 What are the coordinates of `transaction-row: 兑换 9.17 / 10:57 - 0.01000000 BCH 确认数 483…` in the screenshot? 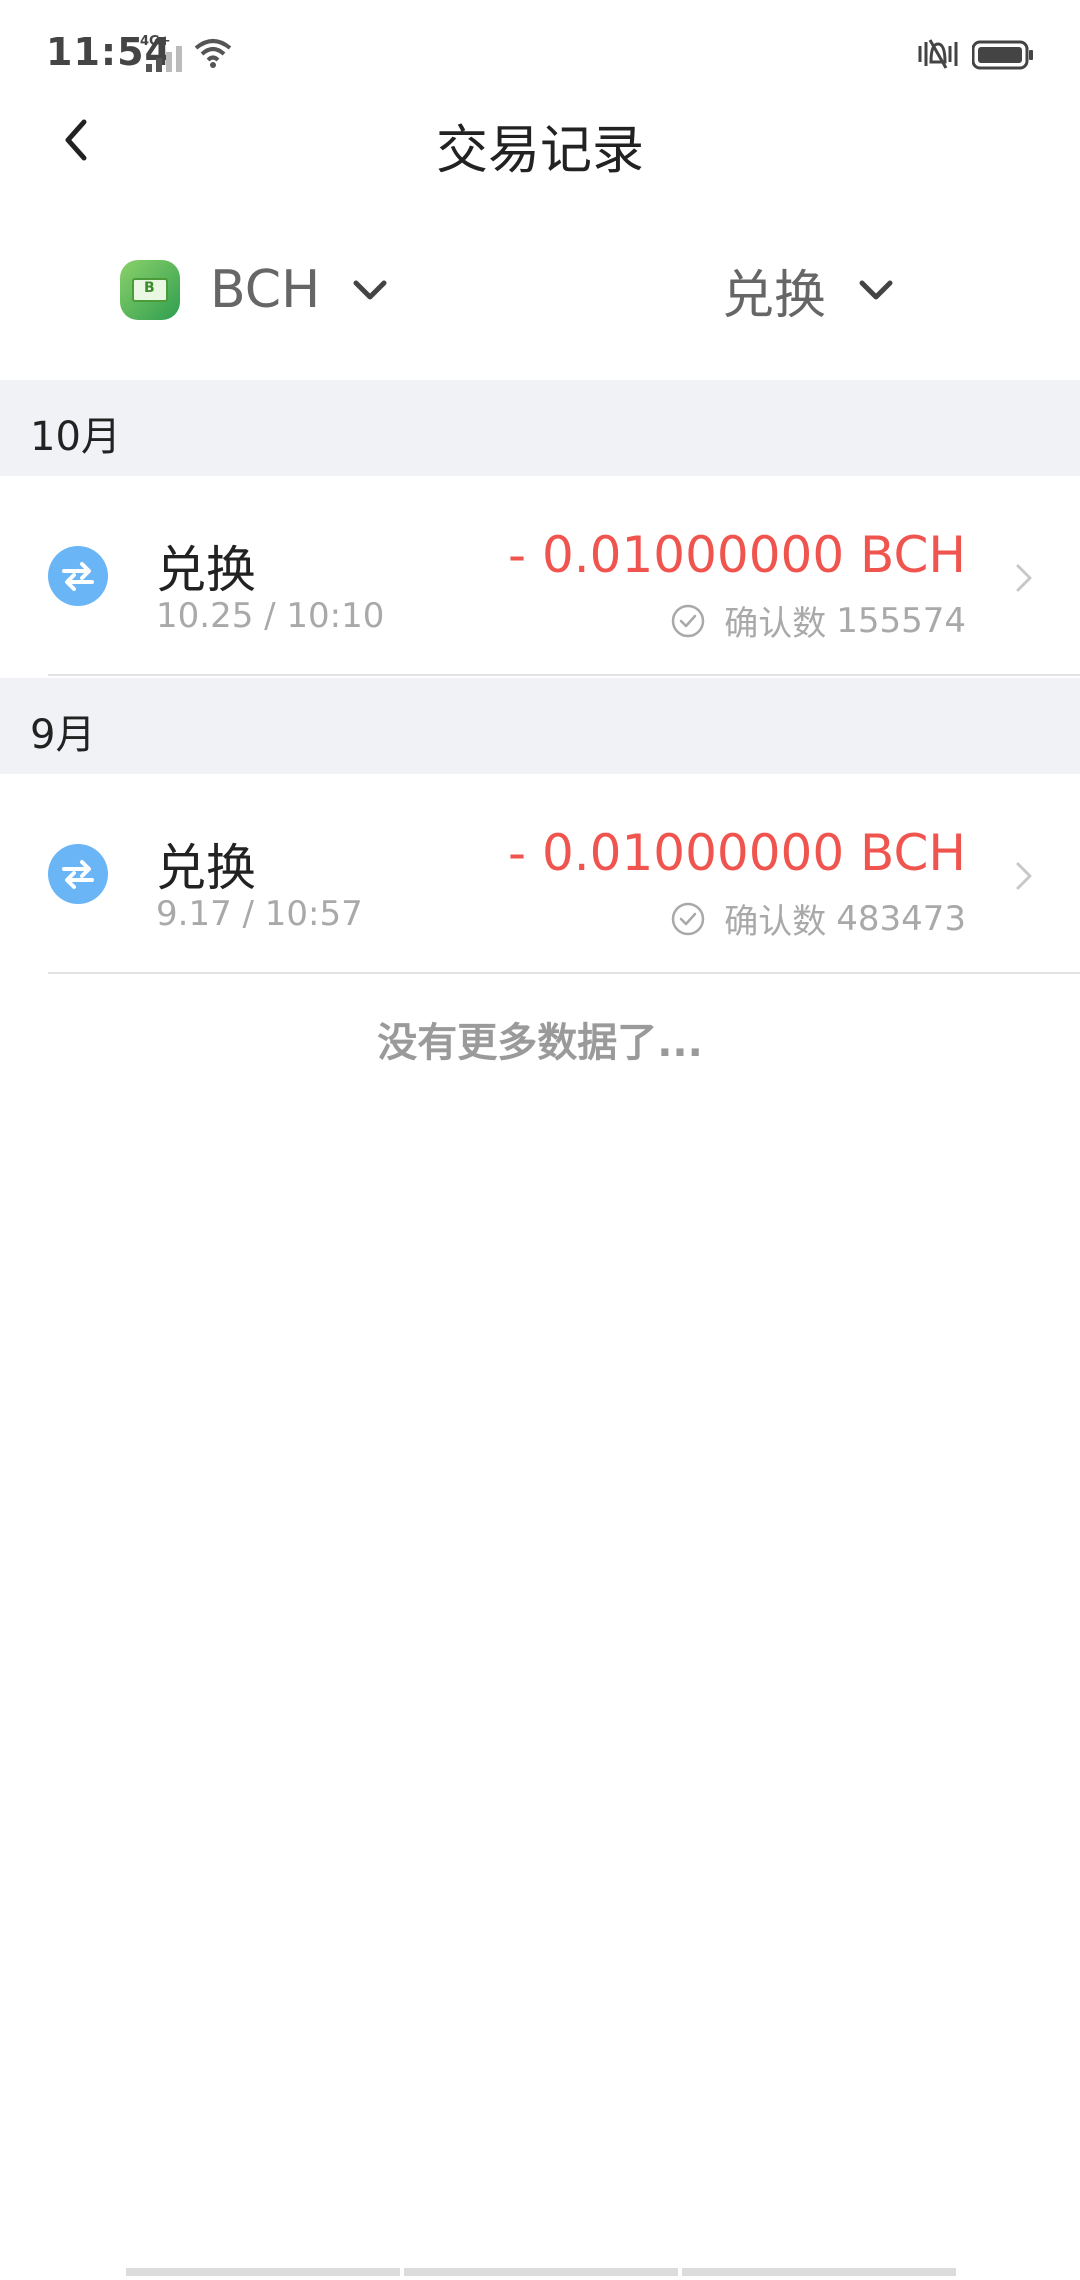 It's located at (540, 874).